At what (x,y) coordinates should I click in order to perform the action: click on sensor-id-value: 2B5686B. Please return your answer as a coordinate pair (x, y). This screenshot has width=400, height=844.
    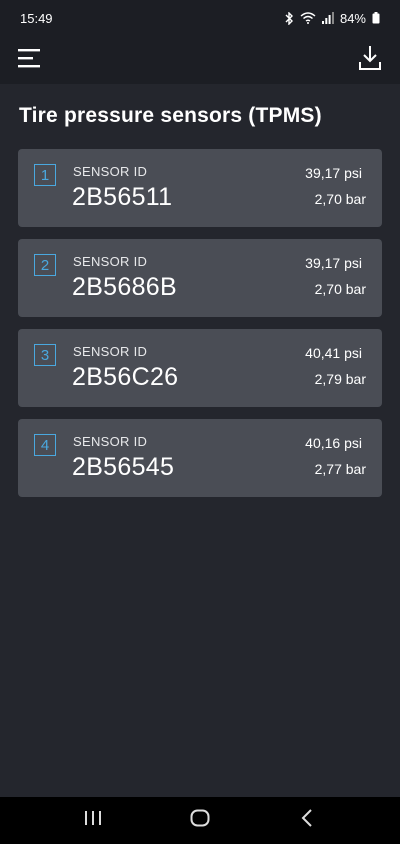
    Looking at the image, I should click on (124, 287).